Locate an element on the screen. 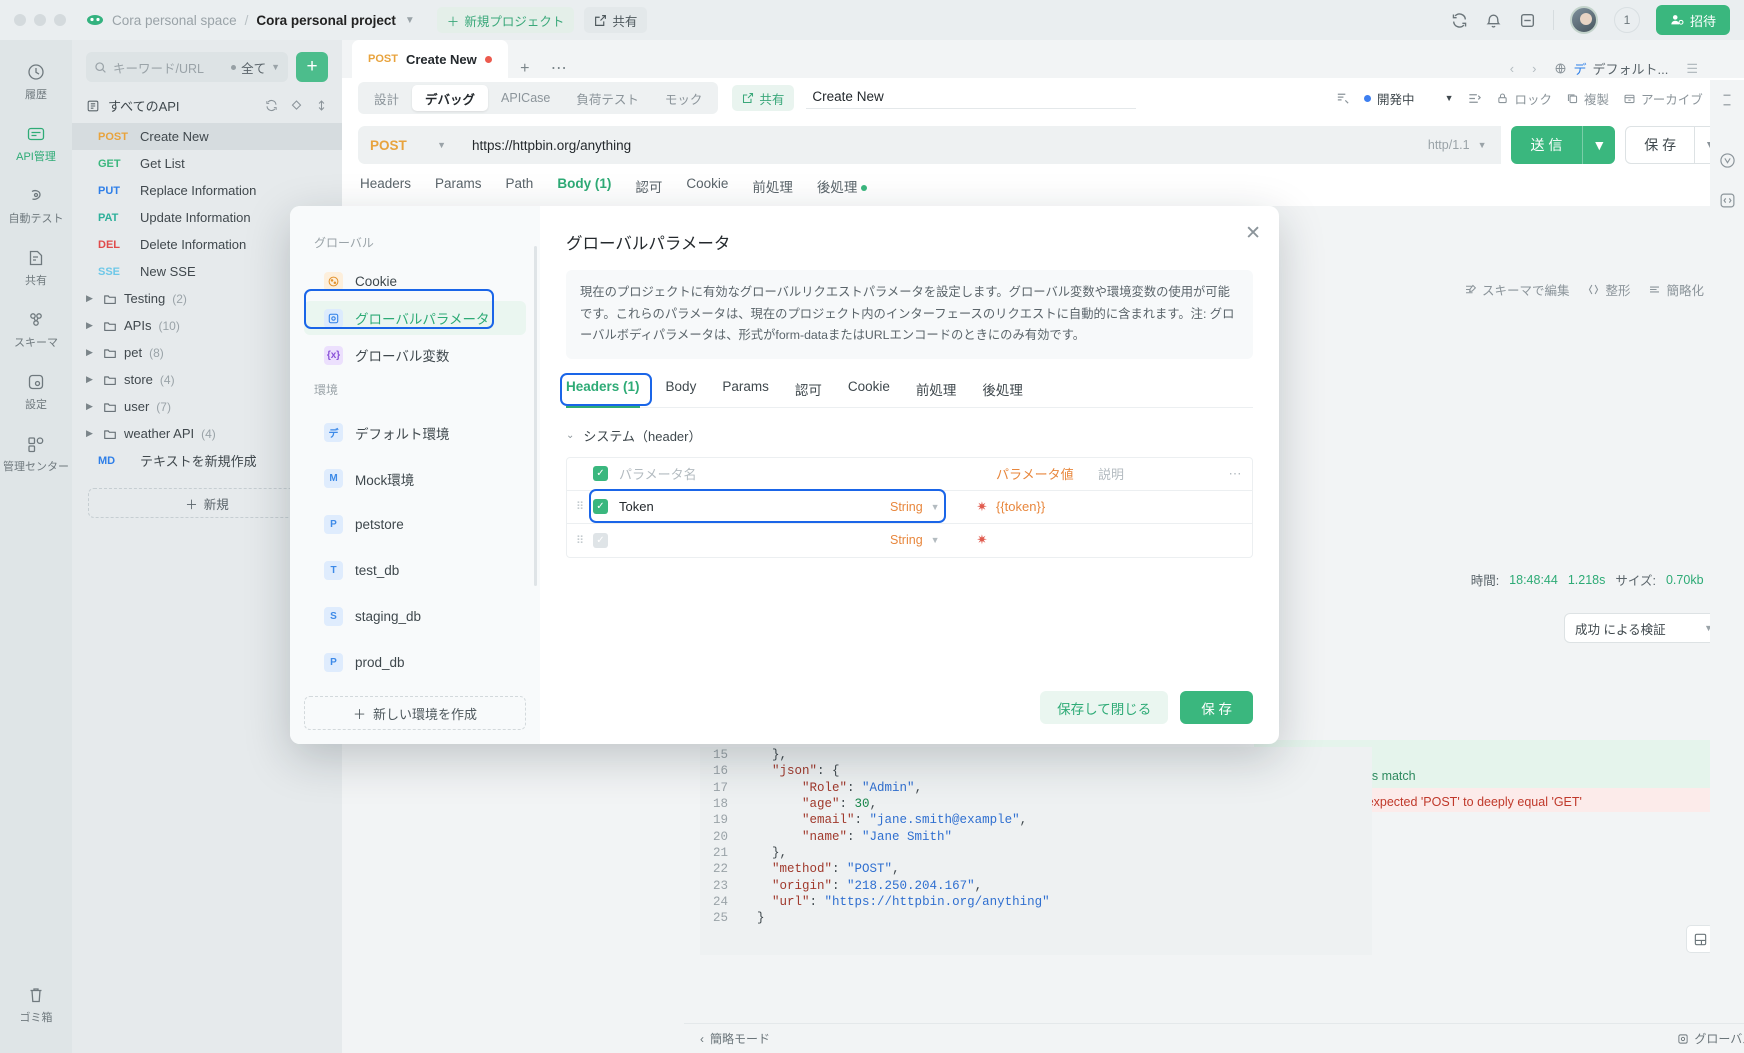 The height and width of the screenshot is (1053, 1744). modal-env-default: デ デフォルト環境 is located at coordinates (415, 432).